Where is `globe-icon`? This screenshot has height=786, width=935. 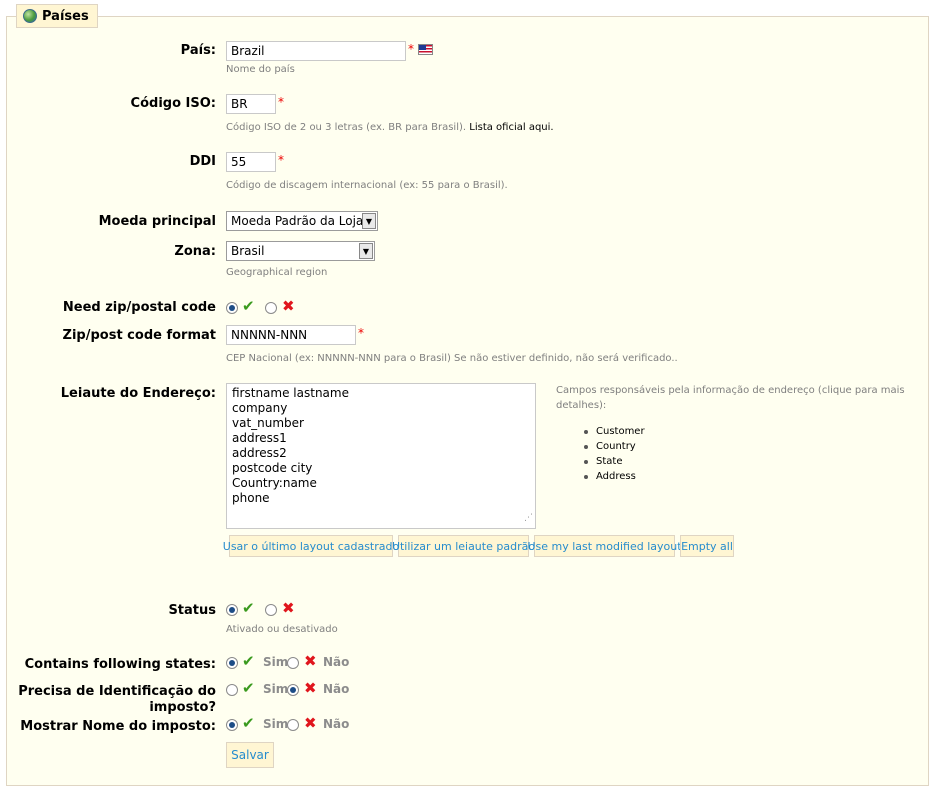
globe-icon is located at coordinates (30, 16).